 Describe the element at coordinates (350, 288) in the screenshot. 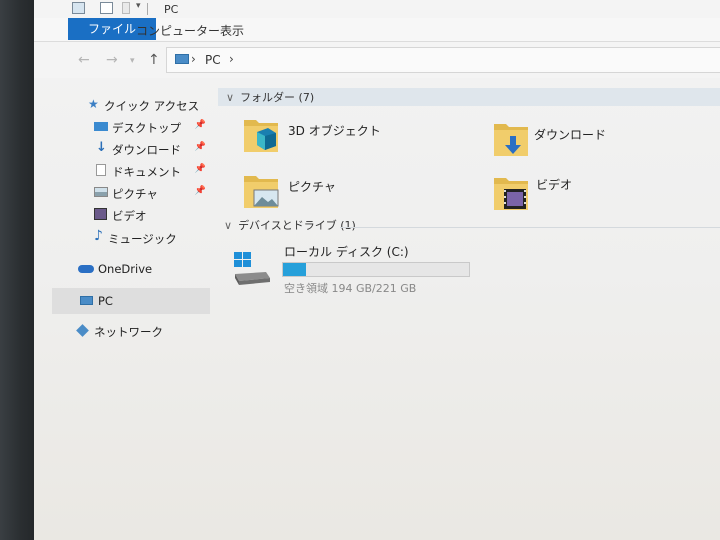

I see `drive-free-space: 空き領域 194 GB/221 GB` at that location.